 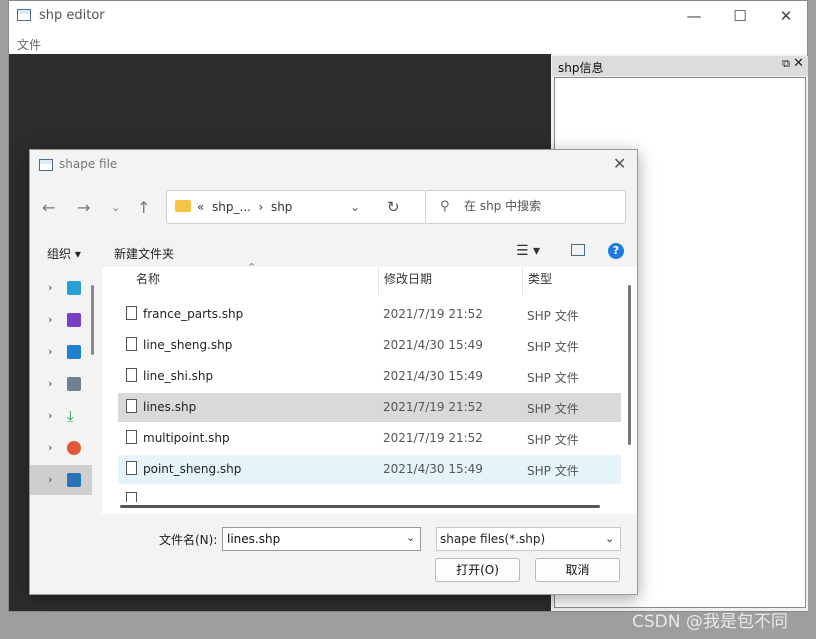 What do you see at coordinates (445, 206) in the screenshot?
I see `search-icon: ⚲` at bounding box center [445, 206].